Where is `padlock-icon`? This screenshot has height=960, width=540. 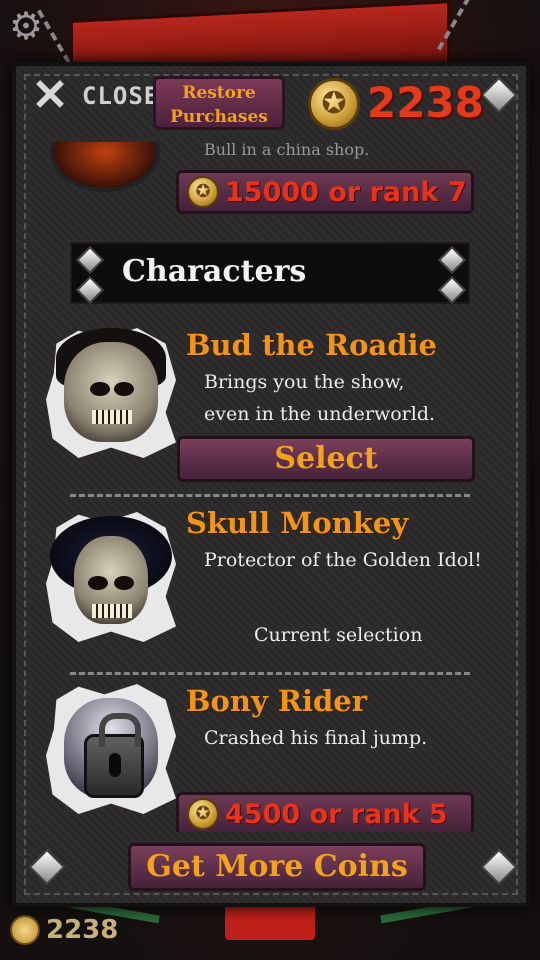
padlock-icon is located at coordinates (114, 755).